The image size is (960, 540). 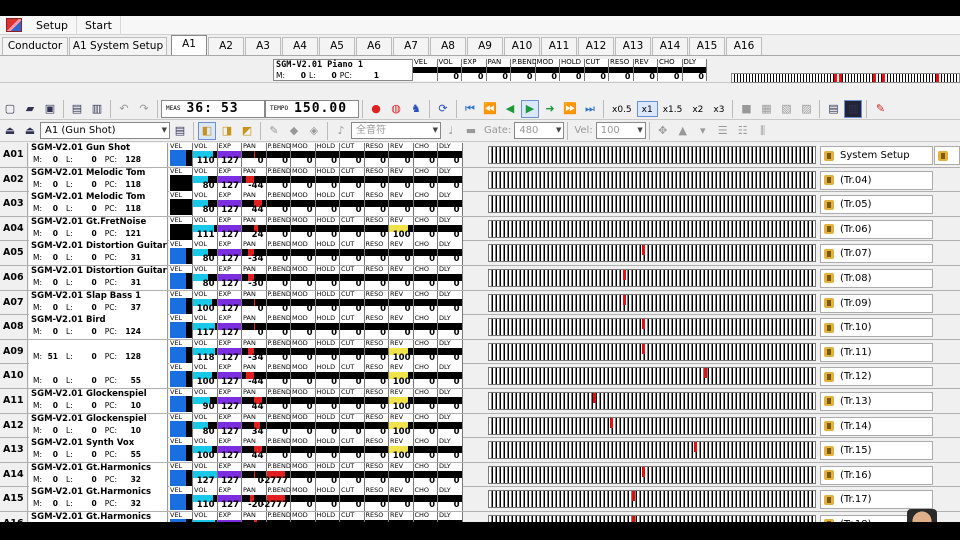 I want to click on controller-vol: VOL 100, so click(x=205, y=376).